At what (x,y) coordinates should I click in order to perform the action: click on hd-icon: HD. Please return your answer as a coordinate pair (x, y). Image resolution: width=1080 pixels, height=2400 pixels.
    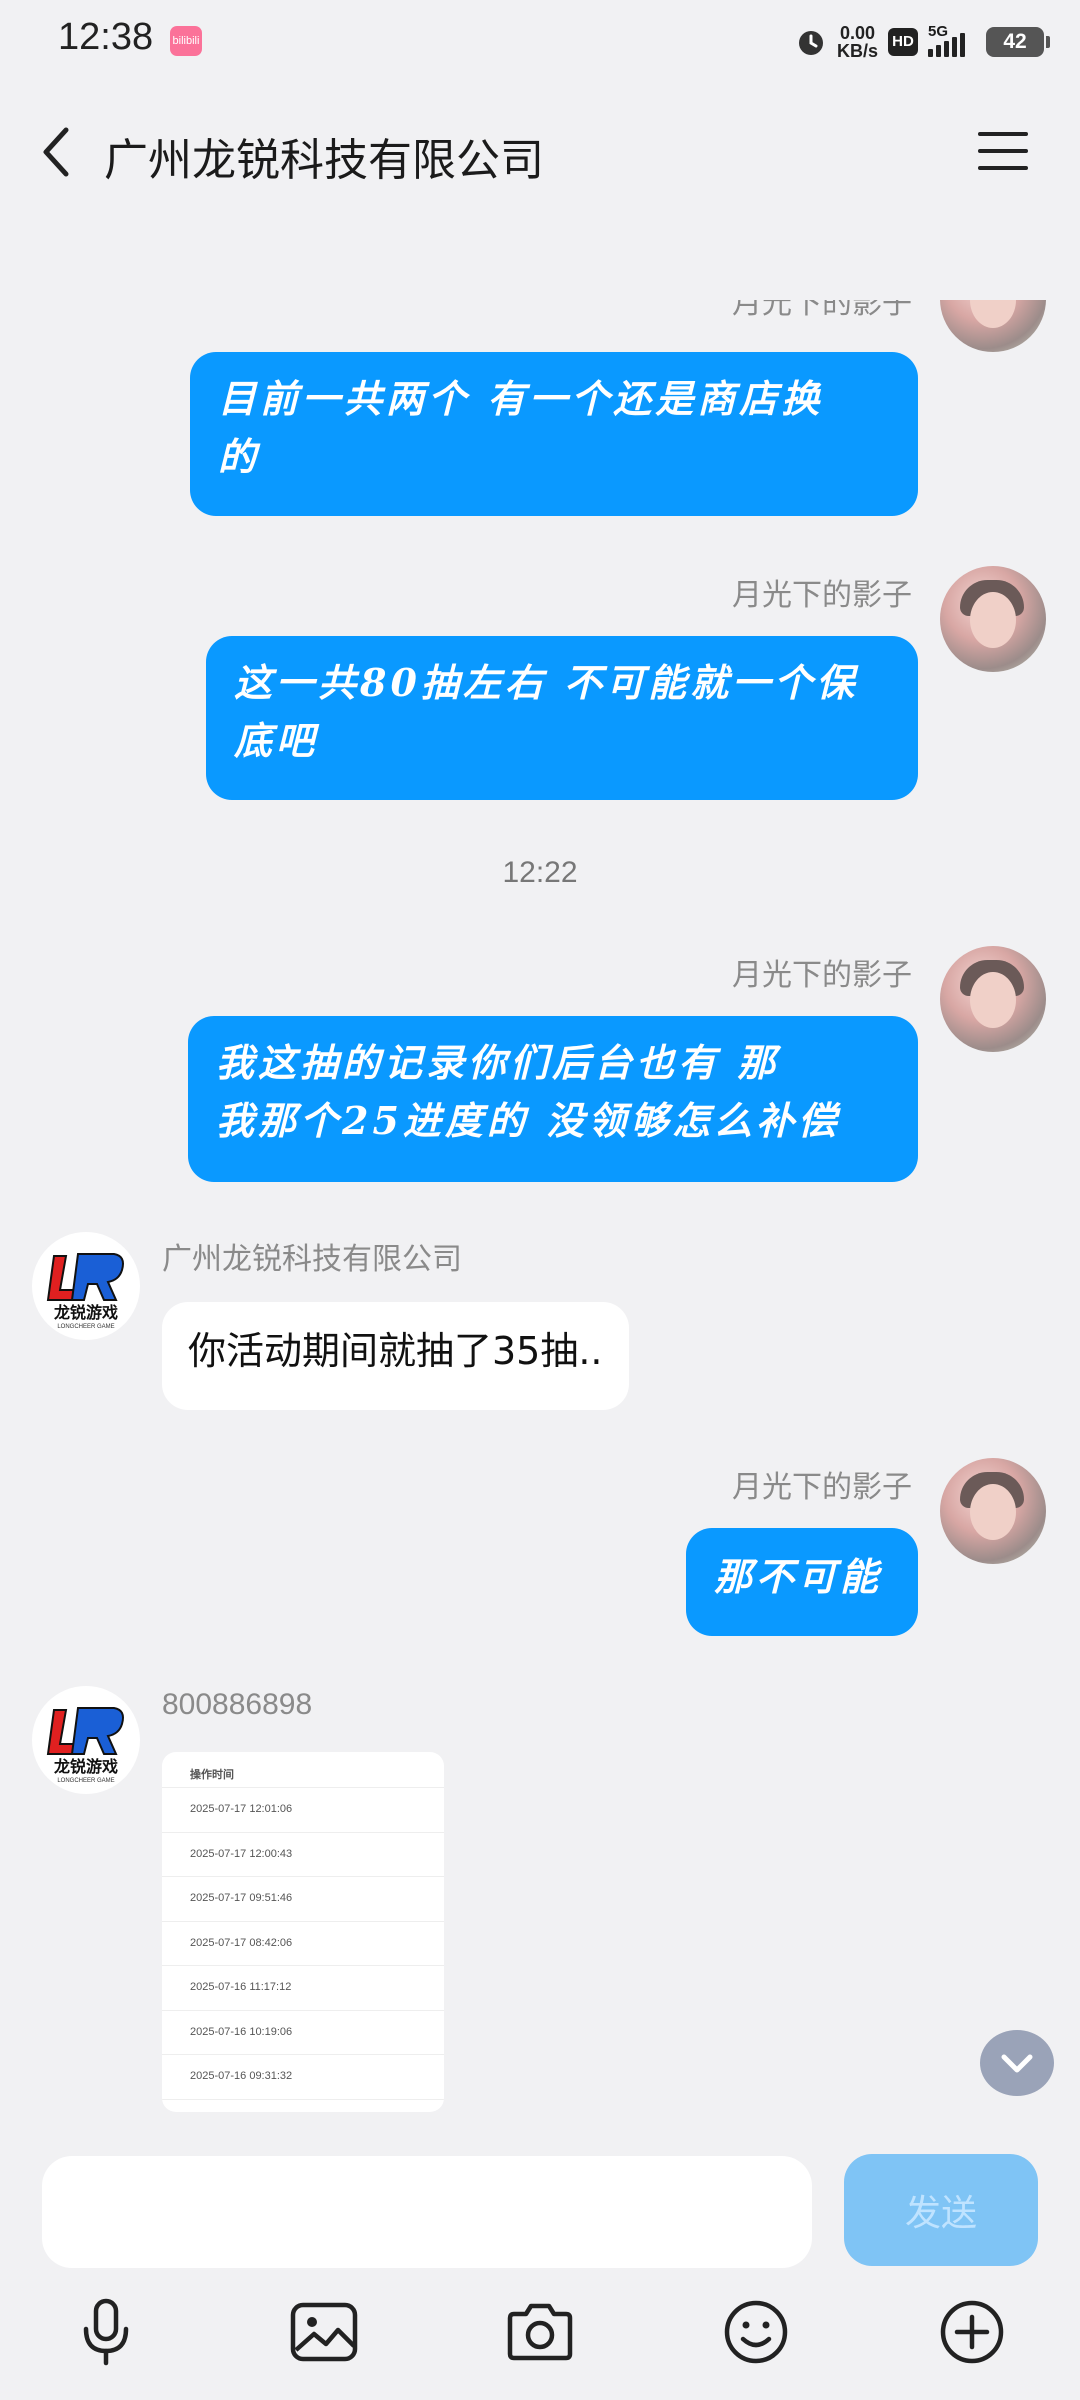
    Looking at the image, I should click on (903, 42).